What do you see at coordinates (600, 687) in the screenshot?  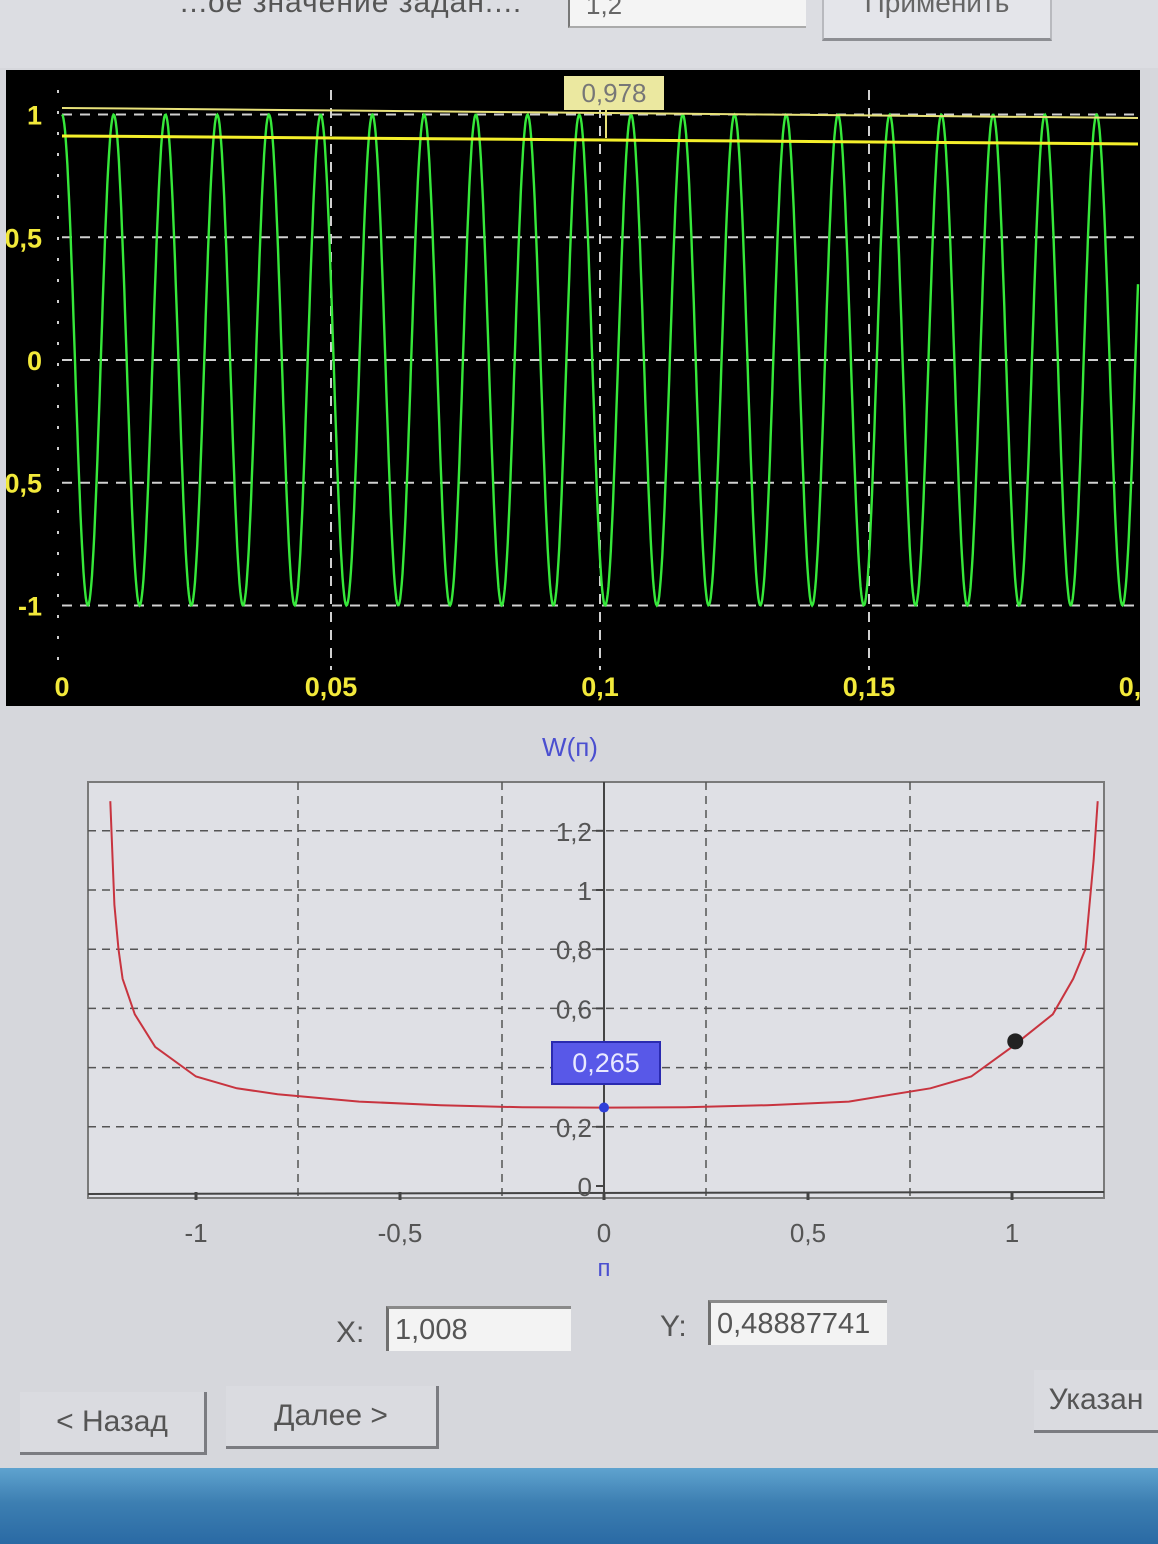 I see `x-tick-label: 0,1` at bounding box center [600, 687].